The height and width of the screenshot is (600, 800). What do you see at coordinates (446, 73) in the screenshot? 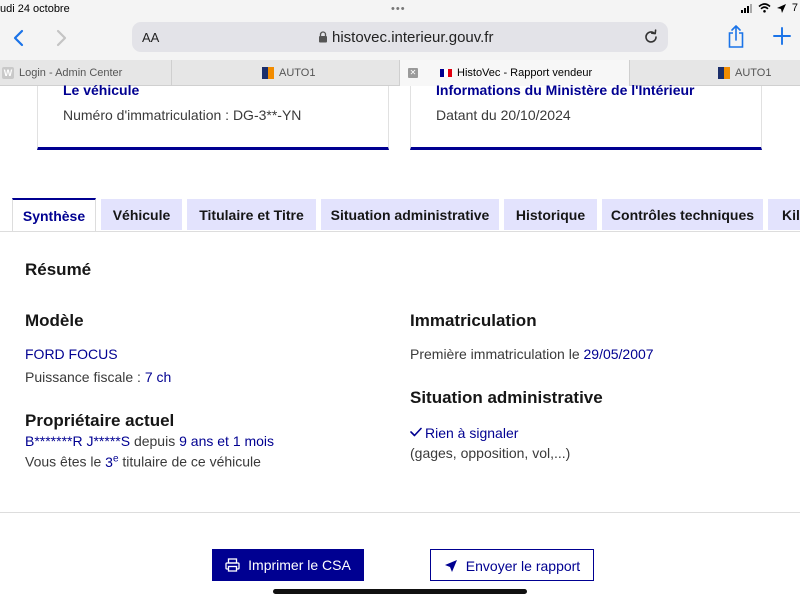
I see `french-flag-favicon-icon` at bounding box center [446, 73].